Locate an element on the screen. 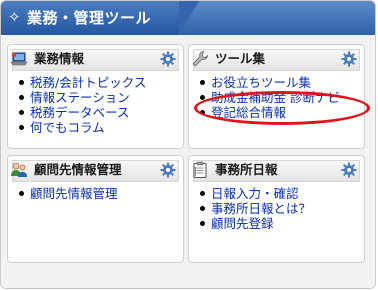 The width and height of the screenshot is (378, 291). users-icon is located at coordinates (19, 169).